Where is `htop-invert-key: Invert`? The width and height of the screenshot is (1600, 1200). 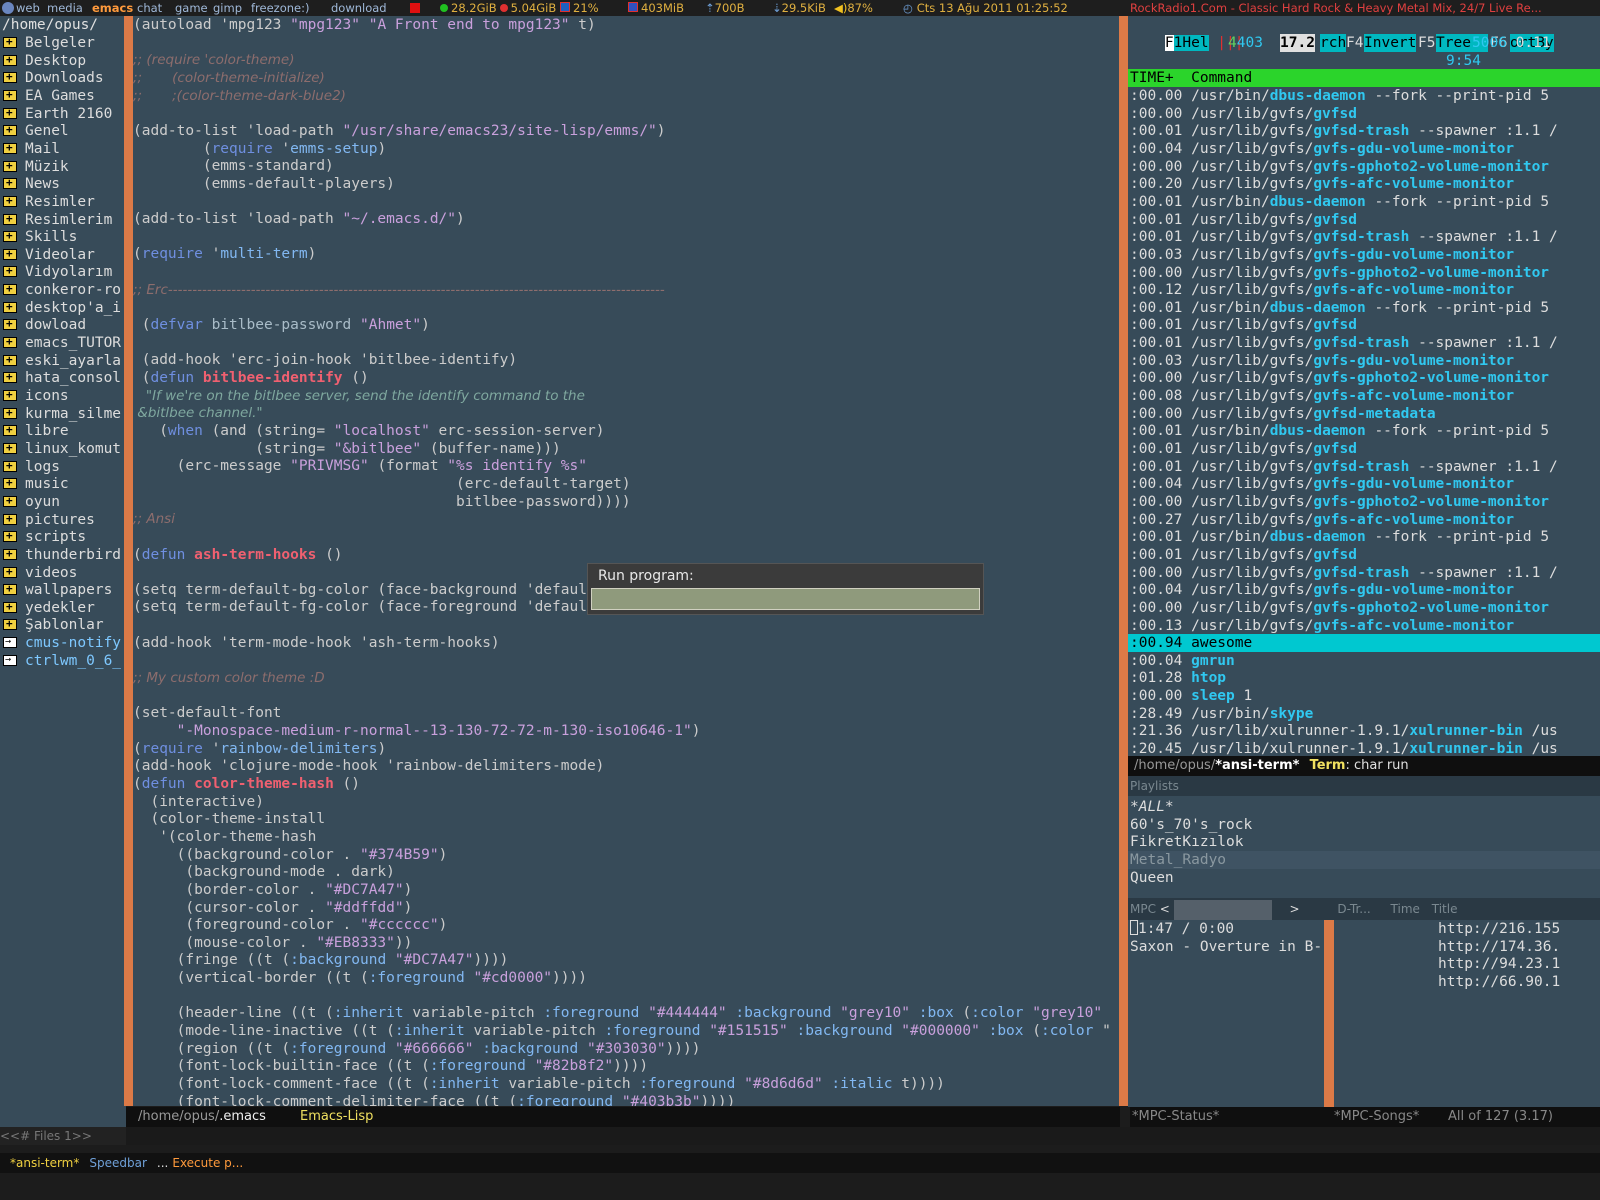
htop-invert-key: Invert is located at coordinates (1390, 43).